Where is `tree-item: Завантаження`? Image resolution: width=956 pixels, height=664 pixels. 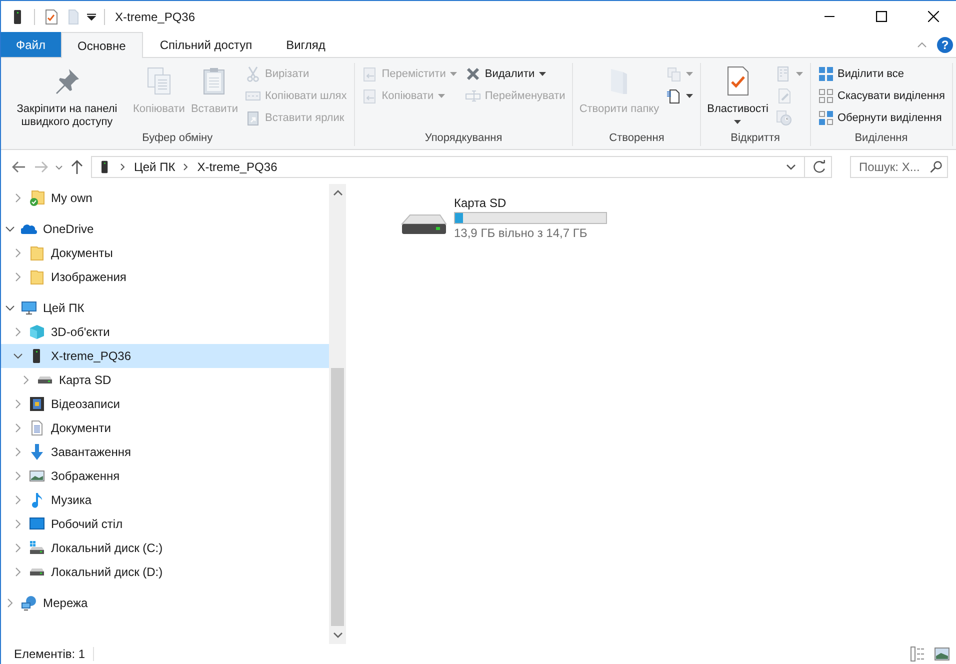 tree-item: Завантаження is located at coordinates (165, 452).